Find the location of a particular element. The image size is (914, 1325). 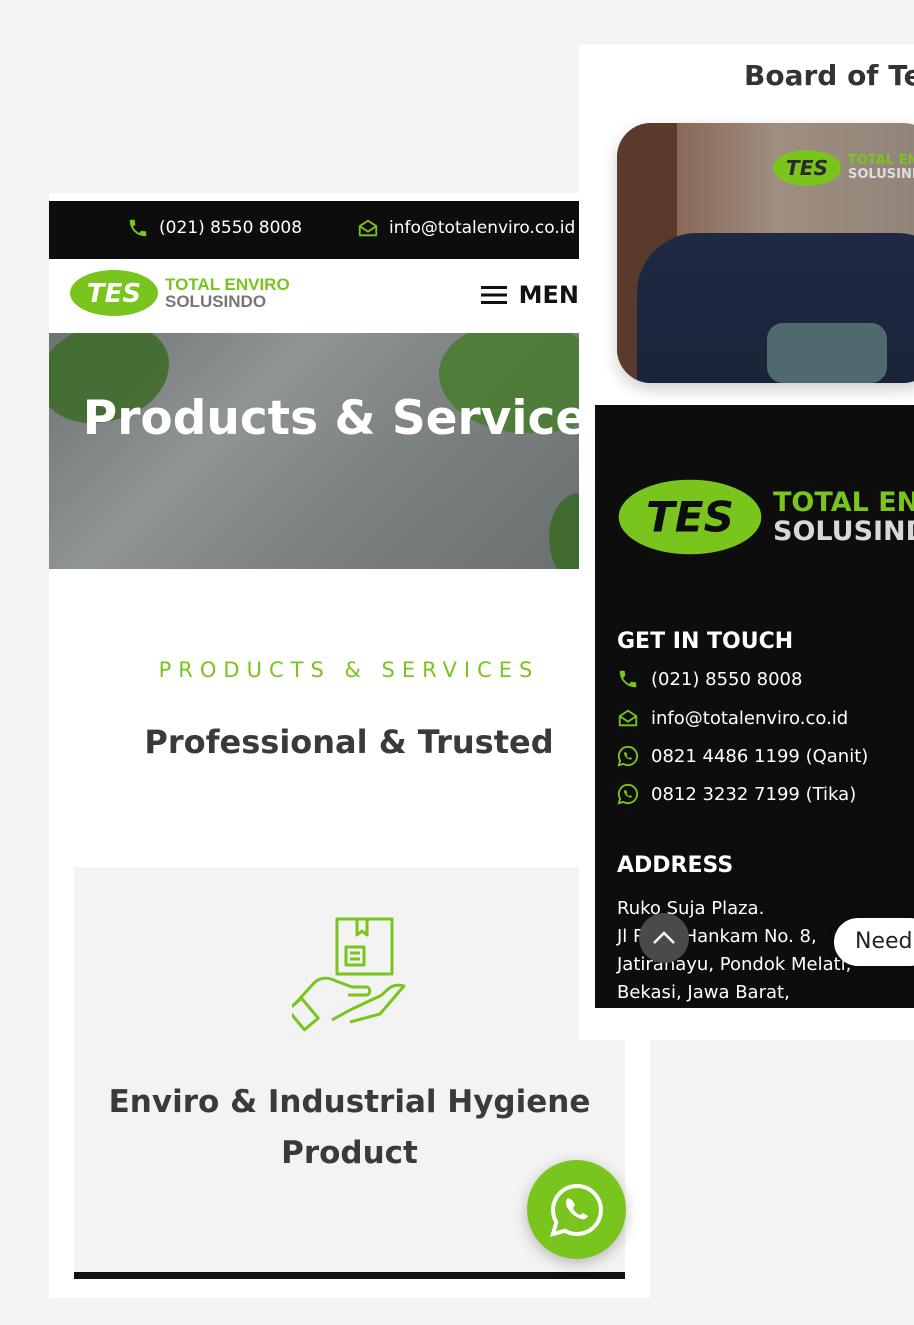

site-logo: TES TOTAL ENVIRO SOLUSINDO is located at coordinates (179, 293).